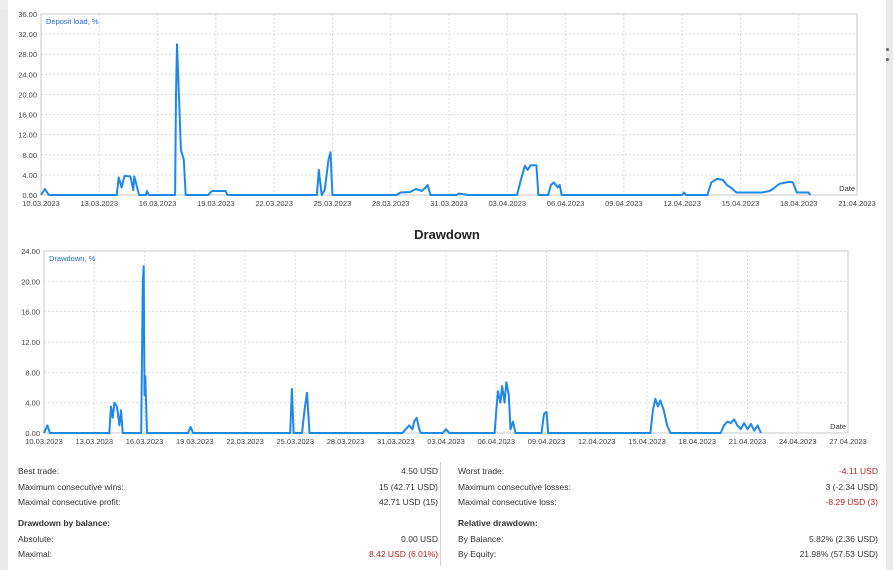 This screenshot has height=570, width=893. Describe the element at coordinates (32, 403) in the screenshot. I see `drawdown-y-tick-label: 4.00` at that location.